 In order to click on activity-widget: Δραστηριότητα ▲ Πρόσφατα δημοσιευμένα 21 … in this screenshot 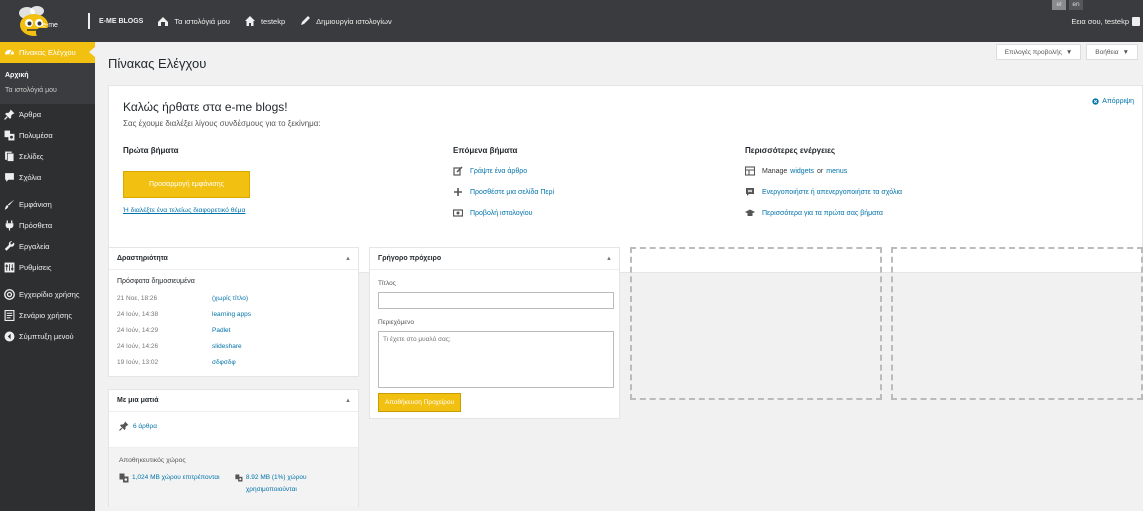, I will do `click(233, 312)`.